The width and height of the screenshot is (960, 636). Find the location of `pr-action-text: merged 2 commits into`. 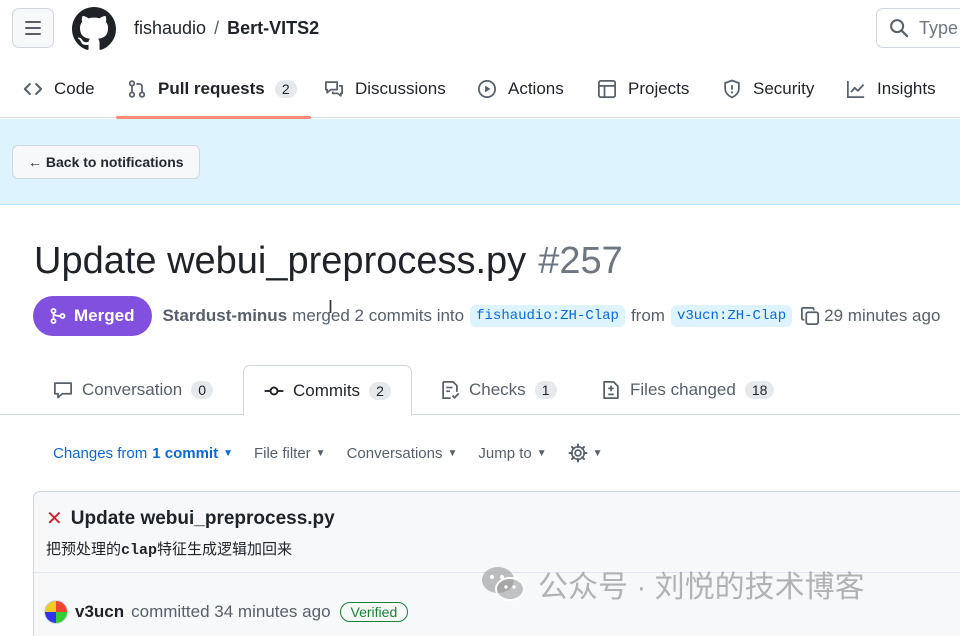

pr-action-text: merged 2 commits into is located at coordinates (378, 315).